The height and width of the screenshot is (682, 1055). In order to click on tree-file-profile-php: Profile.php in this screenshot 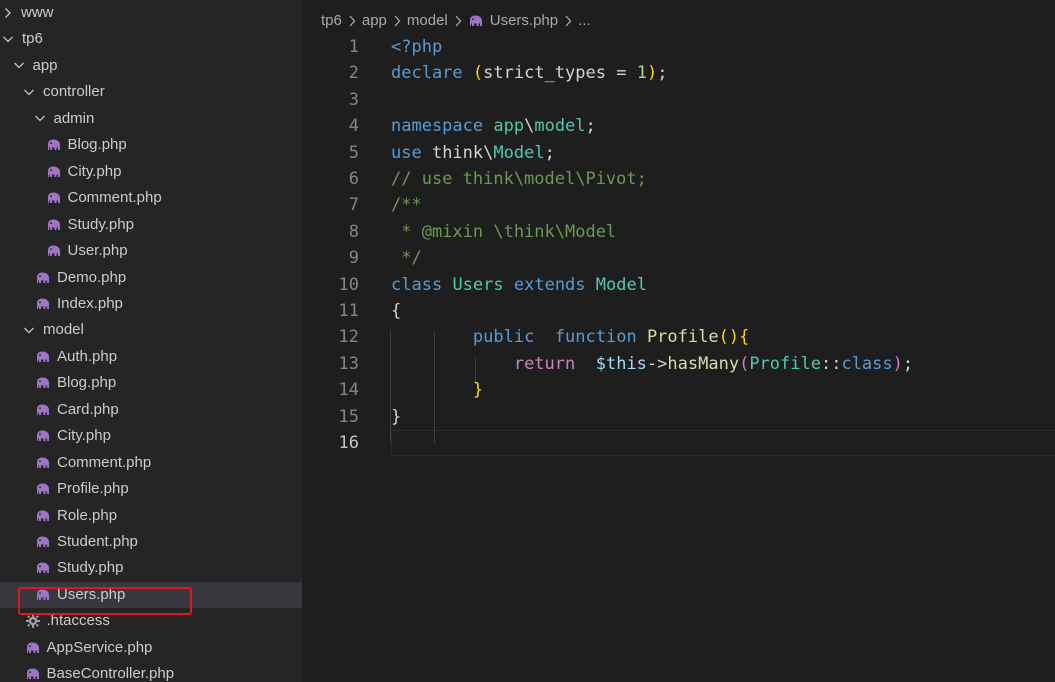, I will do `click(151, 489)`.